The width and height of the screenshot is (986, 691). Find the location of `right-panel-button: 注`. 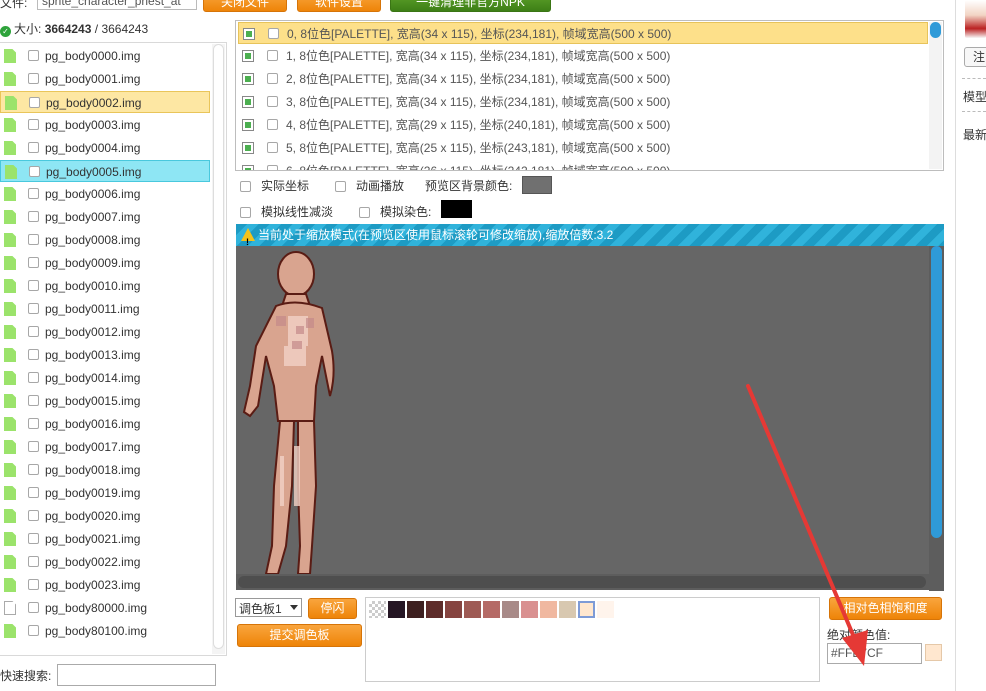

right-panel-button: 注 is located at coordinates (975, 57).